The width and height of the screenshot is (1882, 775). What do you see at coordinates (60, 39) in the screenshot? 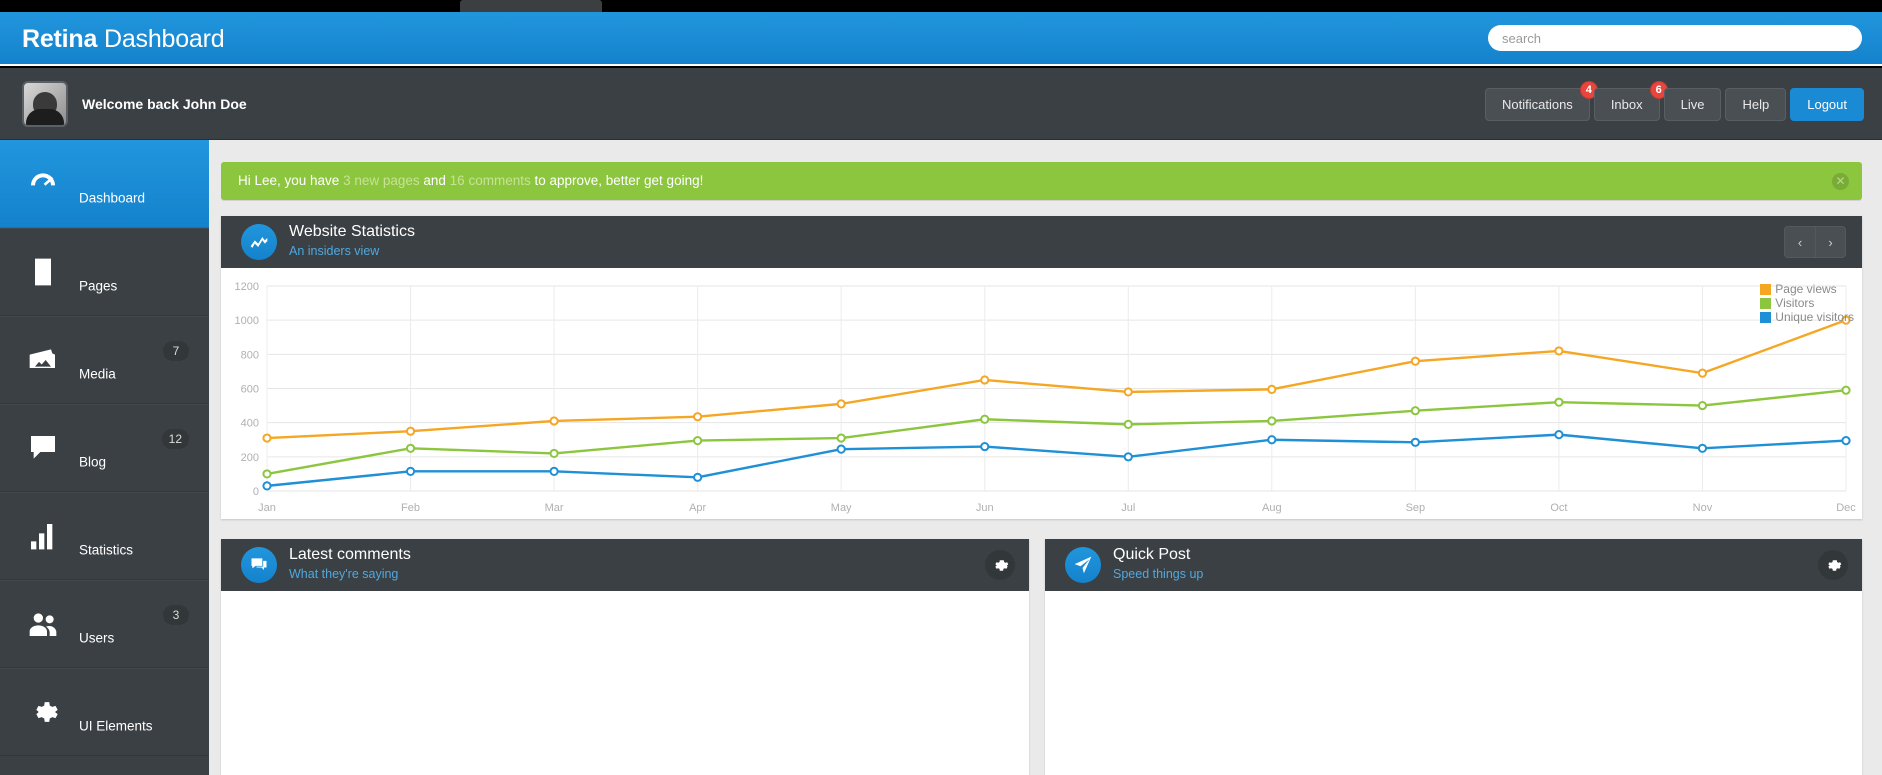
I see `brand-bold: Retina` at bounding box center [60, 39].